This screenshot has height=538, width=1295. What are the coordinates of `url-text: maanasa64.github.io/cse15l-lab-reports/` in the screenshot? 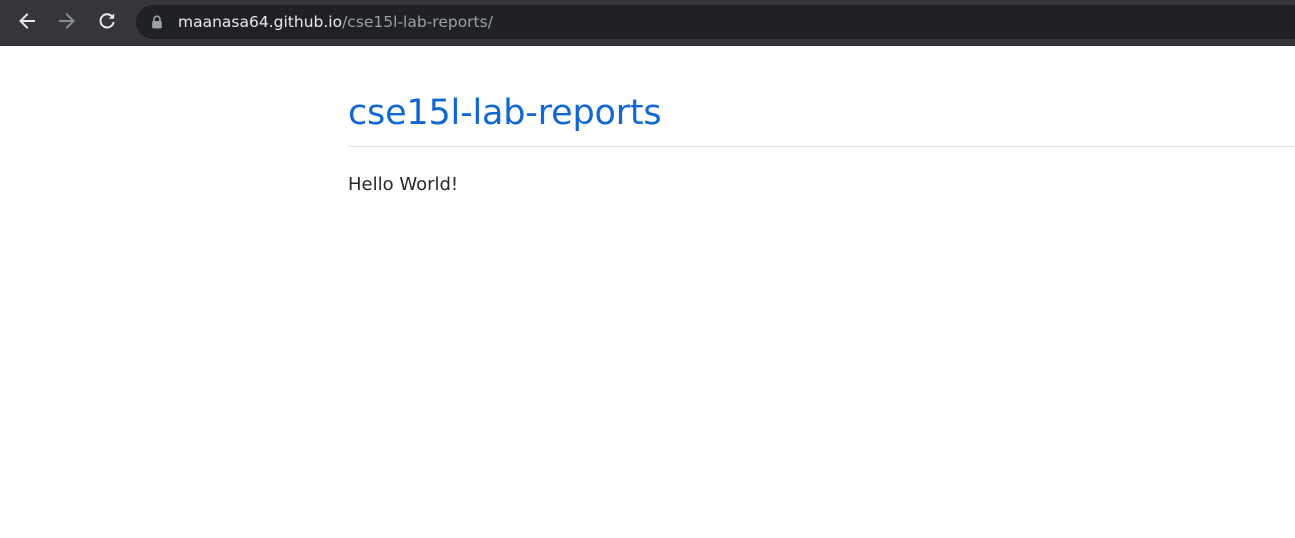 It's located at (335, 22).